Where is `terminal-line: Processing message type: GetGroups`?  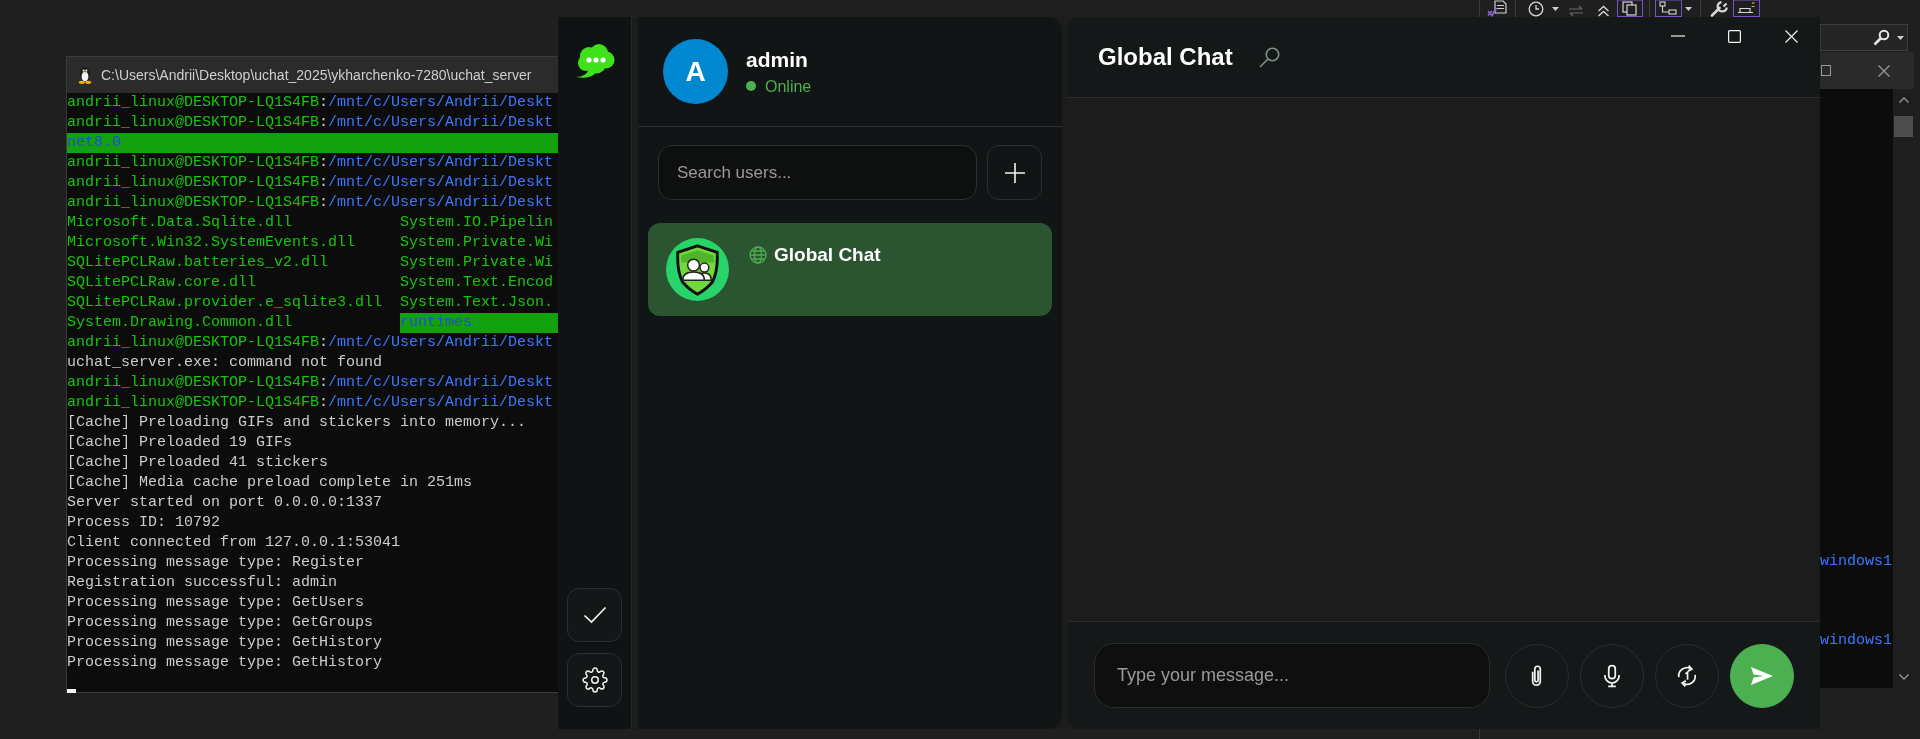 terminal-line: Processing message type: GetGroups is located at coordinates (221, 623).